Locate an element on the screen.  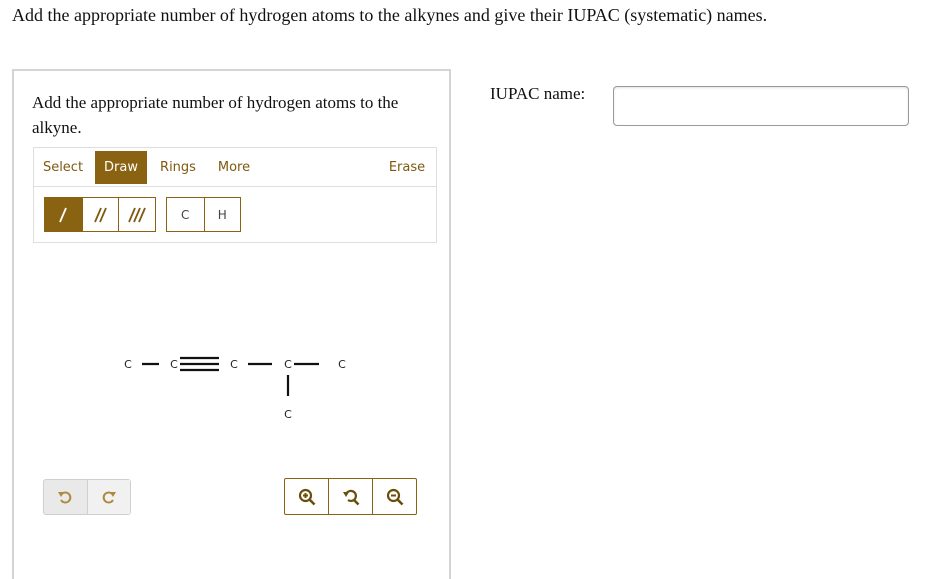
reset-zoom-button is located at coordinates (350, 496).